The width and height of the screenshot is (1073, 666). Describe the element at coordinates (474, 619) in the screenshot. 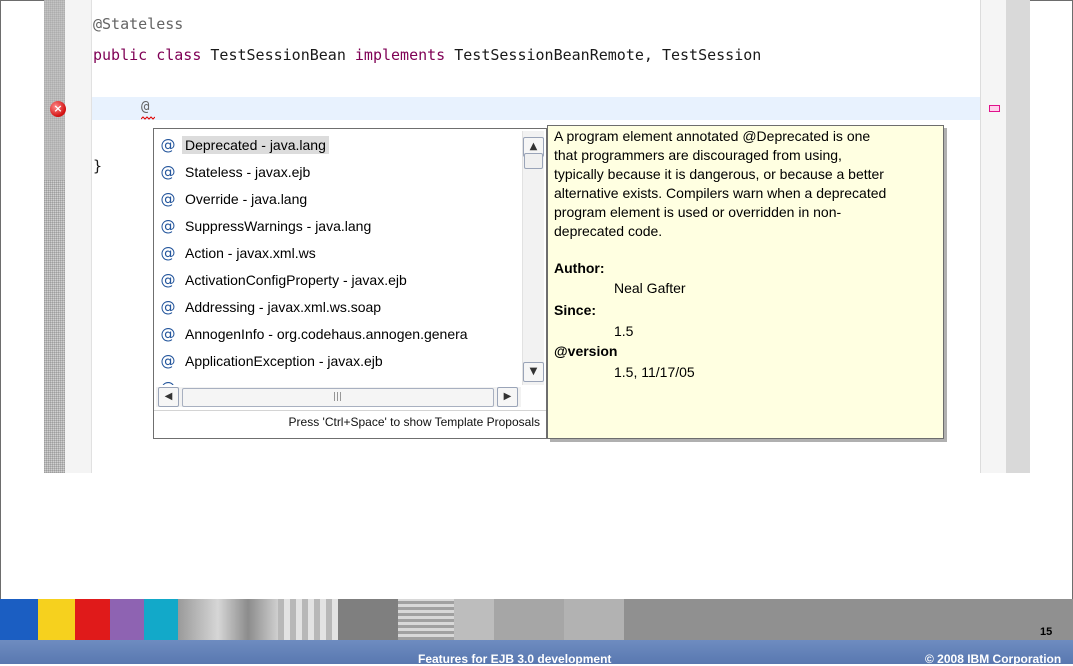

I see `photo-tile-light` at that location.